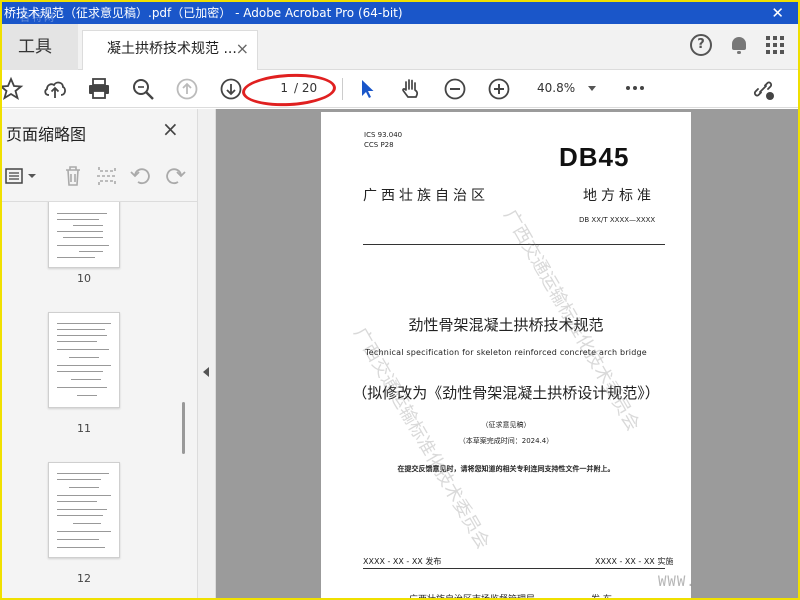 This screenshot has width=800, height=600. I want to click on doc-ics: ICS 93.040, so click(383, 135).